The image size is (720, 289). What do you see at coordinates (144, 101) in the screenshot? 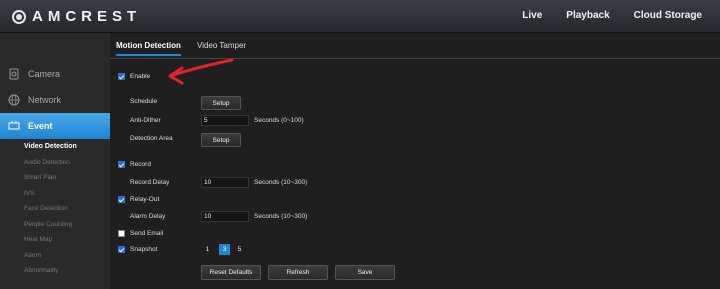
I see `schedule-label: Schedule` at bounding box center [144, 101].